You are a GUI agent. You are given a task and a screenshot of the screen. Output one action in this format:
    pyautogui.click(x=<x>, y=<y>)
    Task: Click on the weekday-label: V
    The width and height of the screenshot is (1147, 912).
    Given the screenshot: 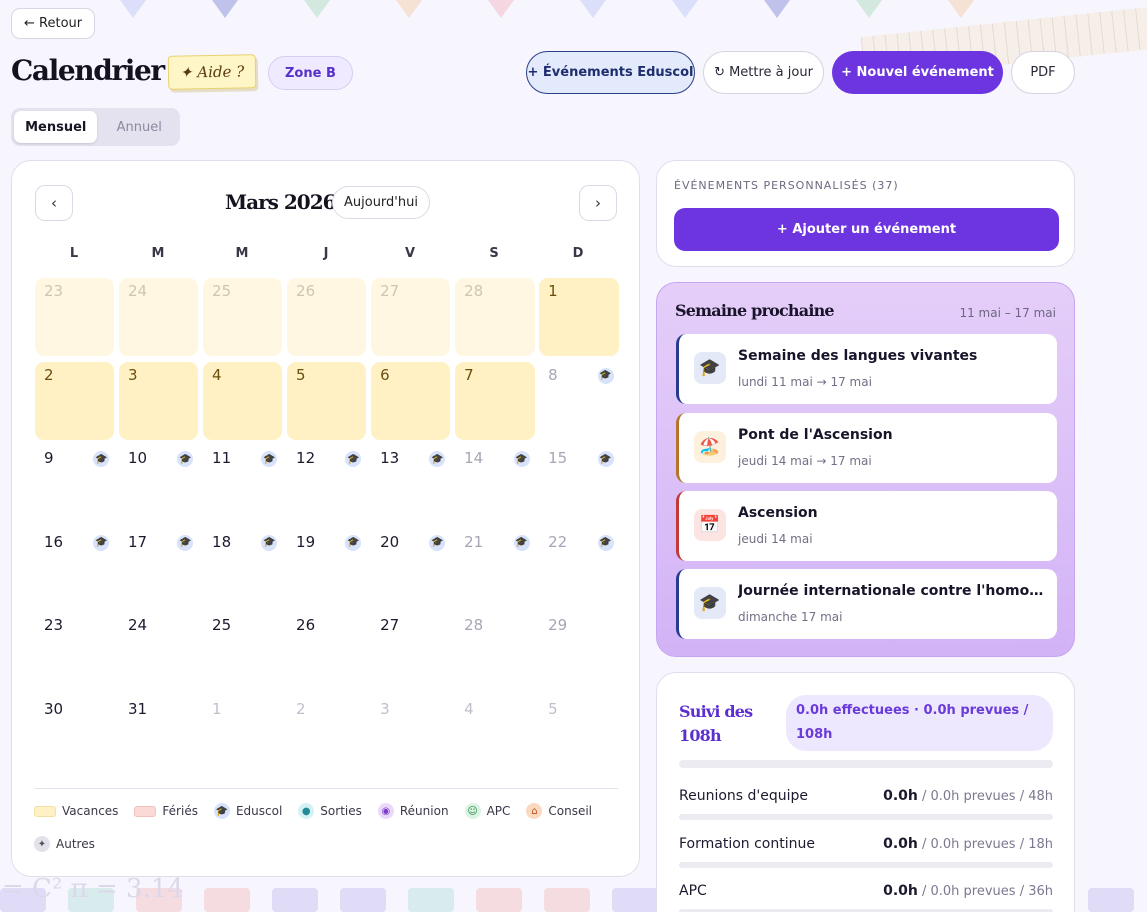 What is the action you would take?
    pyautogui.click(x=410, y=253)
    